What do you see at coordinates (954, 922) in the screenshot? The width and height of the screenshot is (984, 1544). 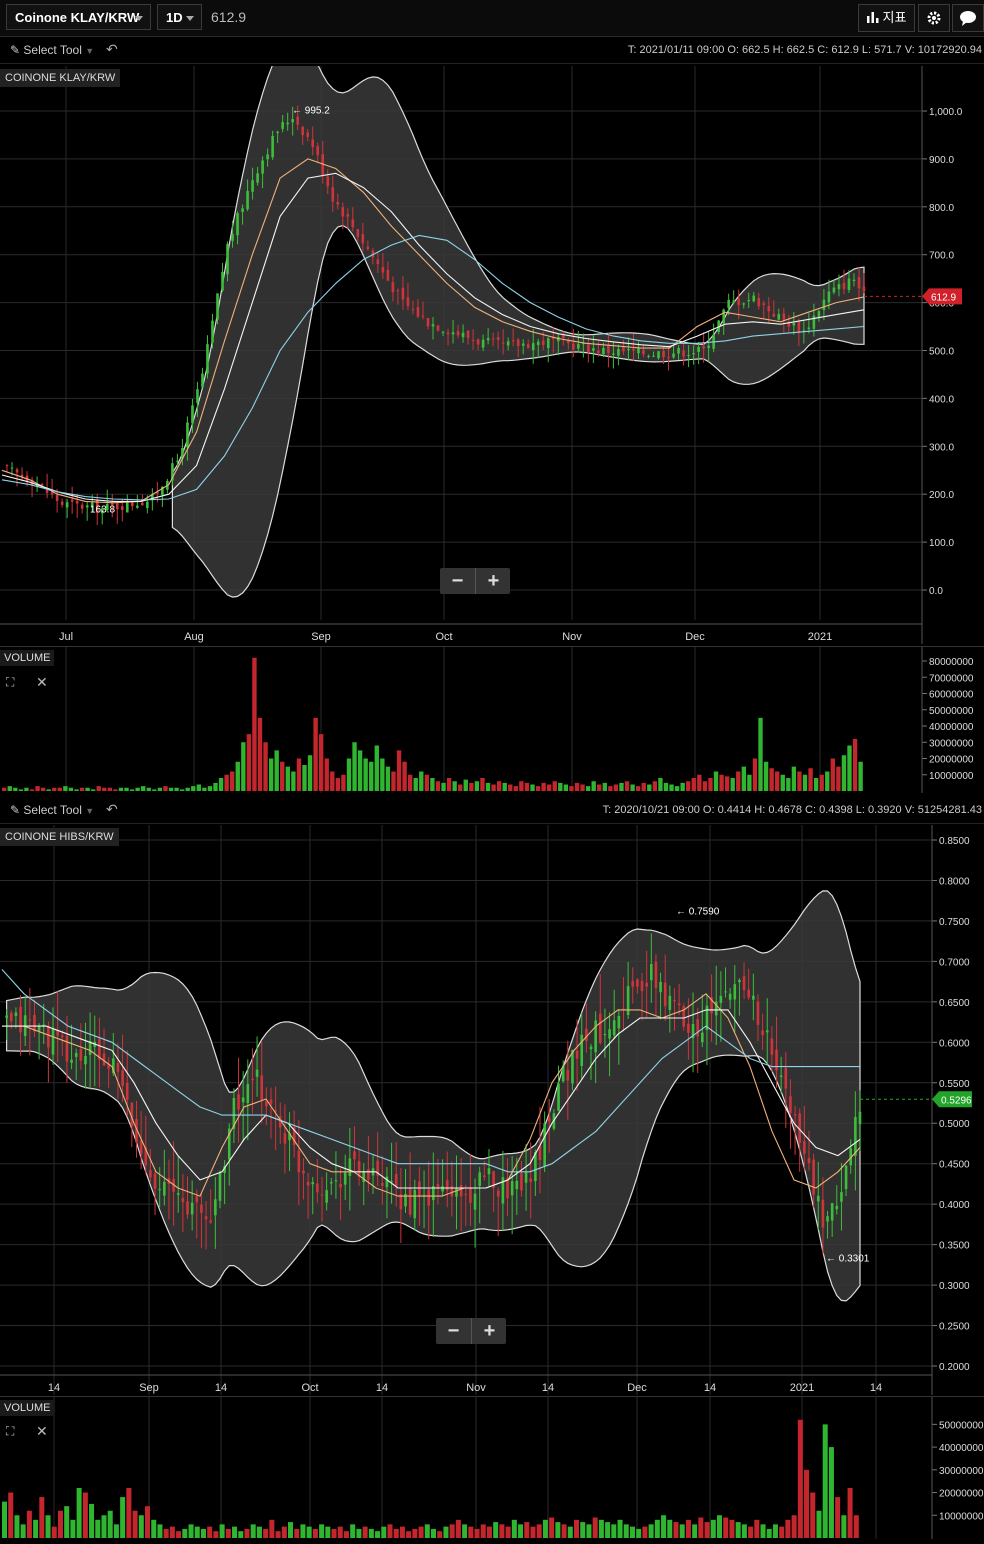 I see `y-tick-label: 0.7500` at bounding box center [954, 922].